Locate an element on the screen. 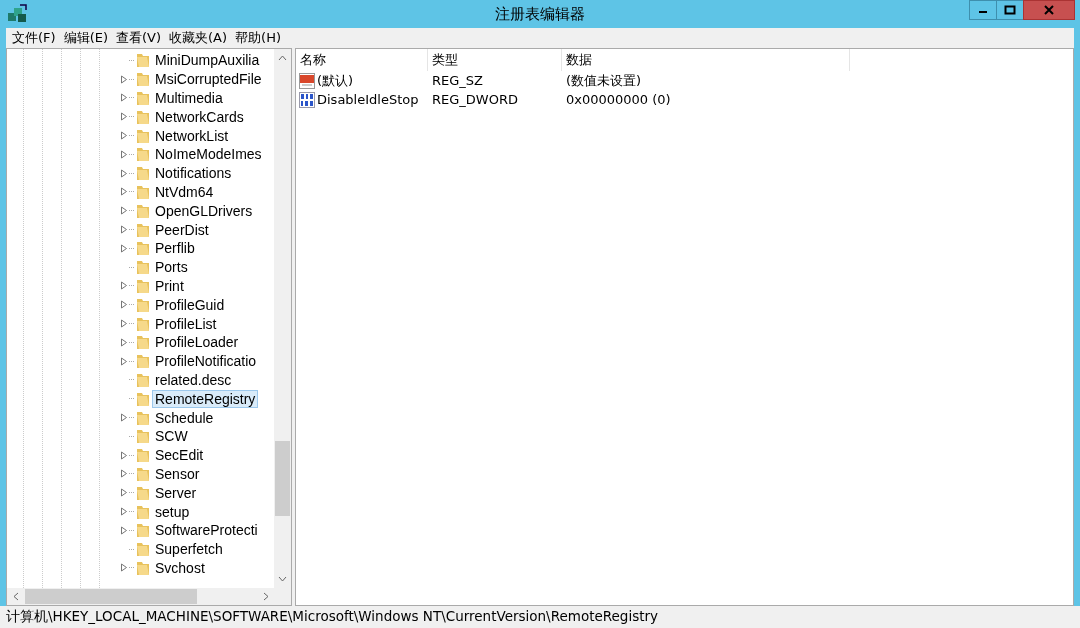  tree-item: ProfileGuid is located at coordinates (190, 304).